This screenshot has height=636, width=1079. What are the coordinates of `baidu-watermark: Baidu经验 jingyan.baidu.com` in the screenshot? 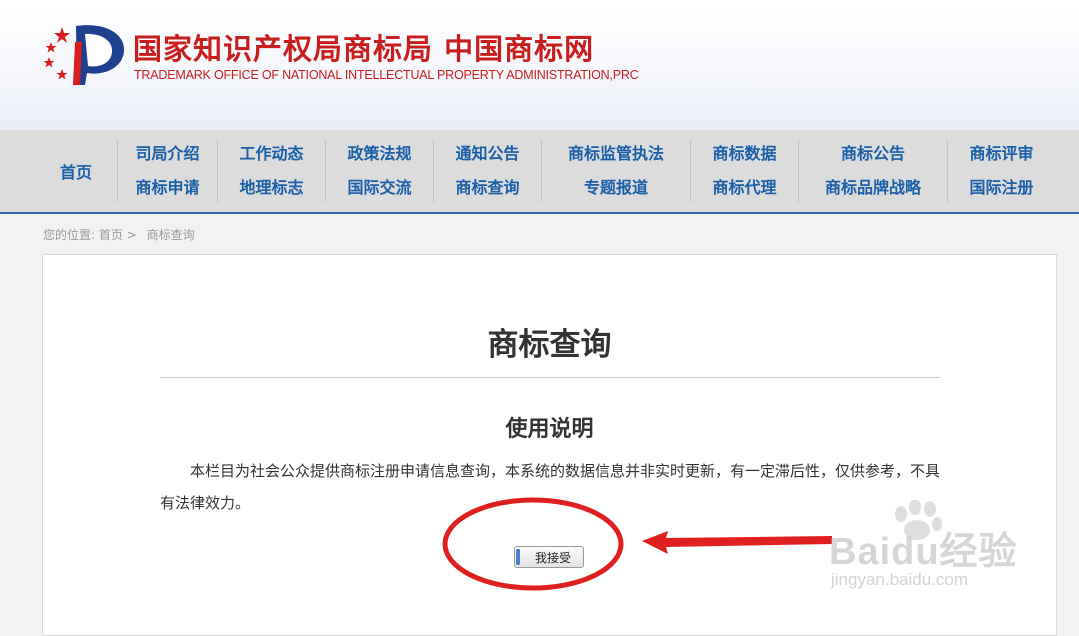 It's located at (929, 547).